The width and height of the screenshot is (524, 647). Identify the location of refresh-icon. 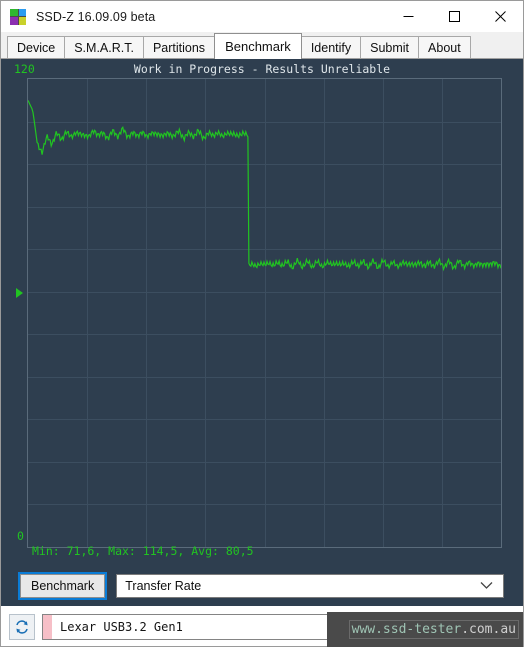
(22, 626).